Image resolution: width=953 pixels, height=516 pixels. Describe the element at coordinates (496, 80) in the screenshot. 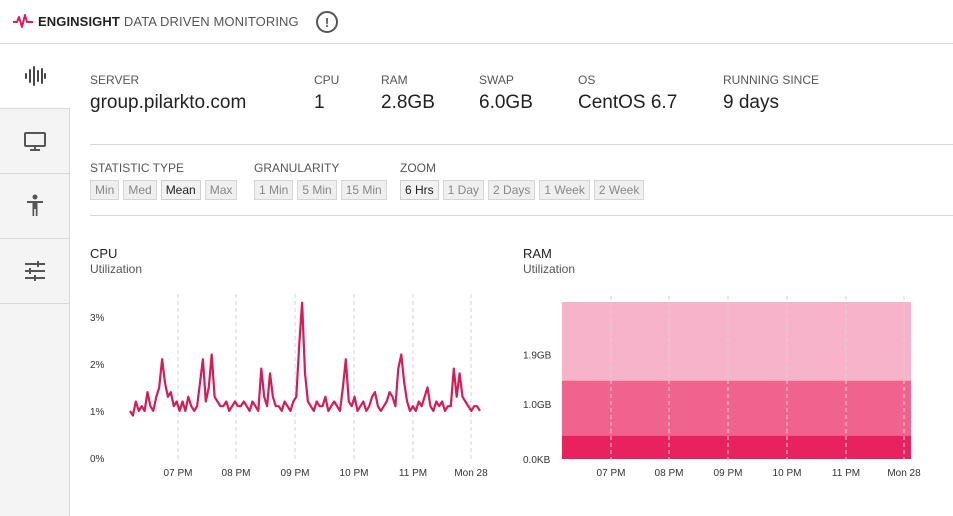

I see `swap-label: SWAP` at that location.